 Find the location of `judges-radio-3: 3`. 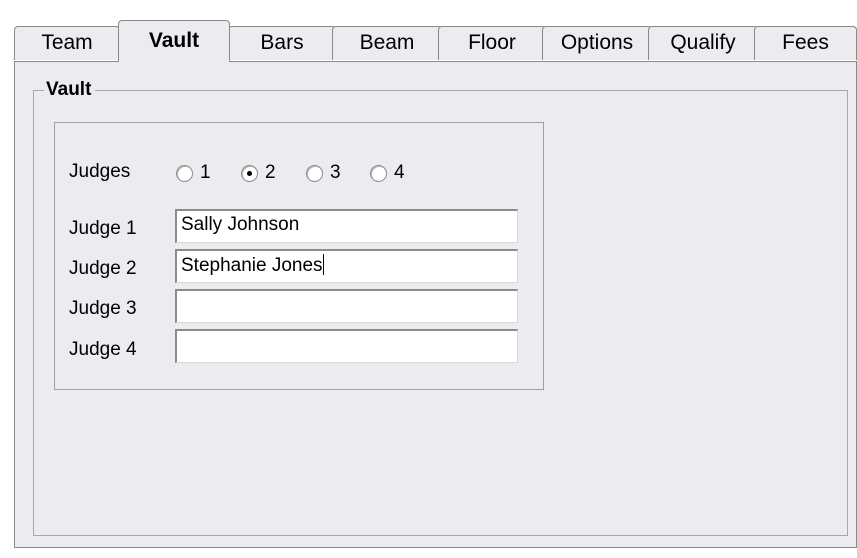

judges-radio-3: 3 is located at coordinates (323, 173).